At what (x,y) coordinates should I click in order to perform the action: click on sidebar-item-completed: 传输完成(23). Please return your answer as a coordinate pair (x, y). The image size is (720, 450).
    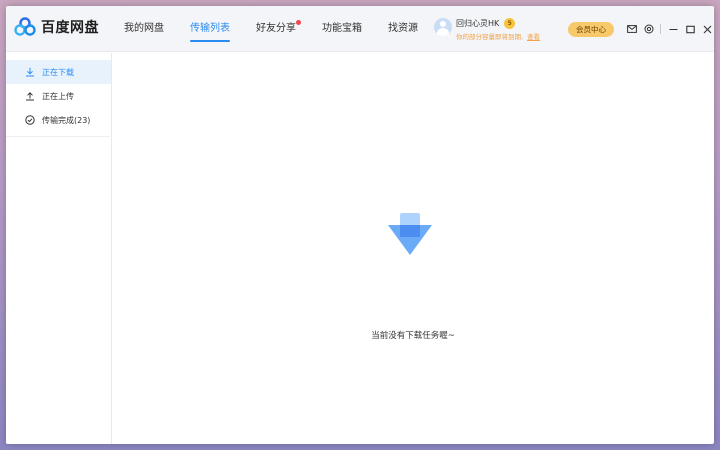
    Looking at the image, I should click on (58, 120).